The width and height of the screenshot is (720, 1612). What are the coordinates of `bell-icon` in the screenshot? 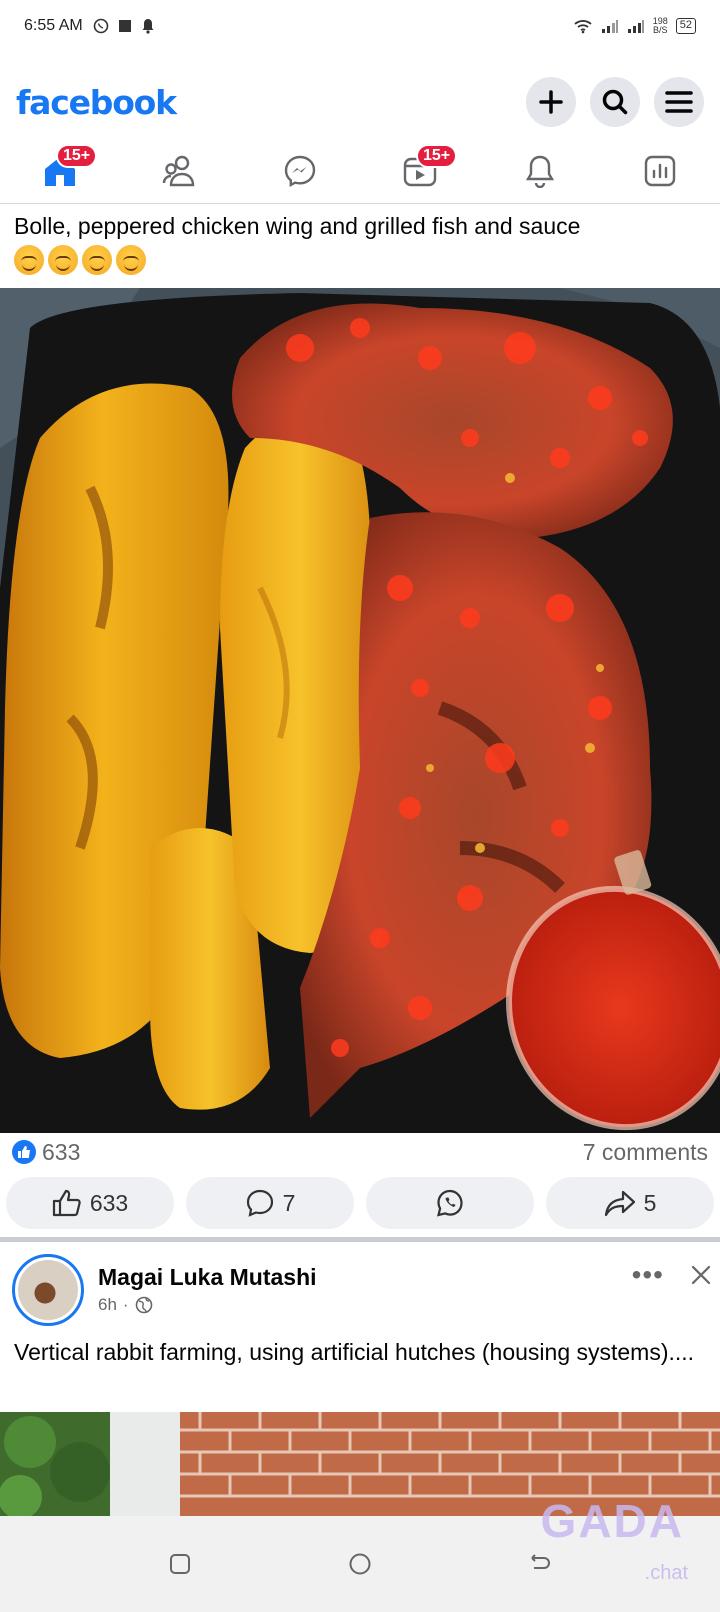 It's located at (540, 171).